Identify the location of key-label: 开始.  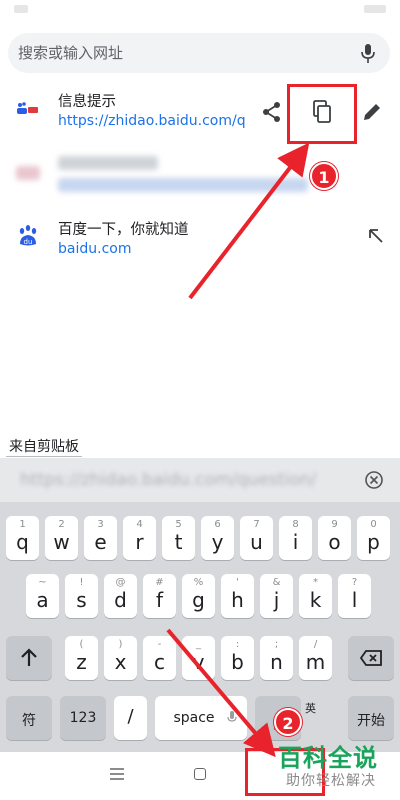
(371, 721).